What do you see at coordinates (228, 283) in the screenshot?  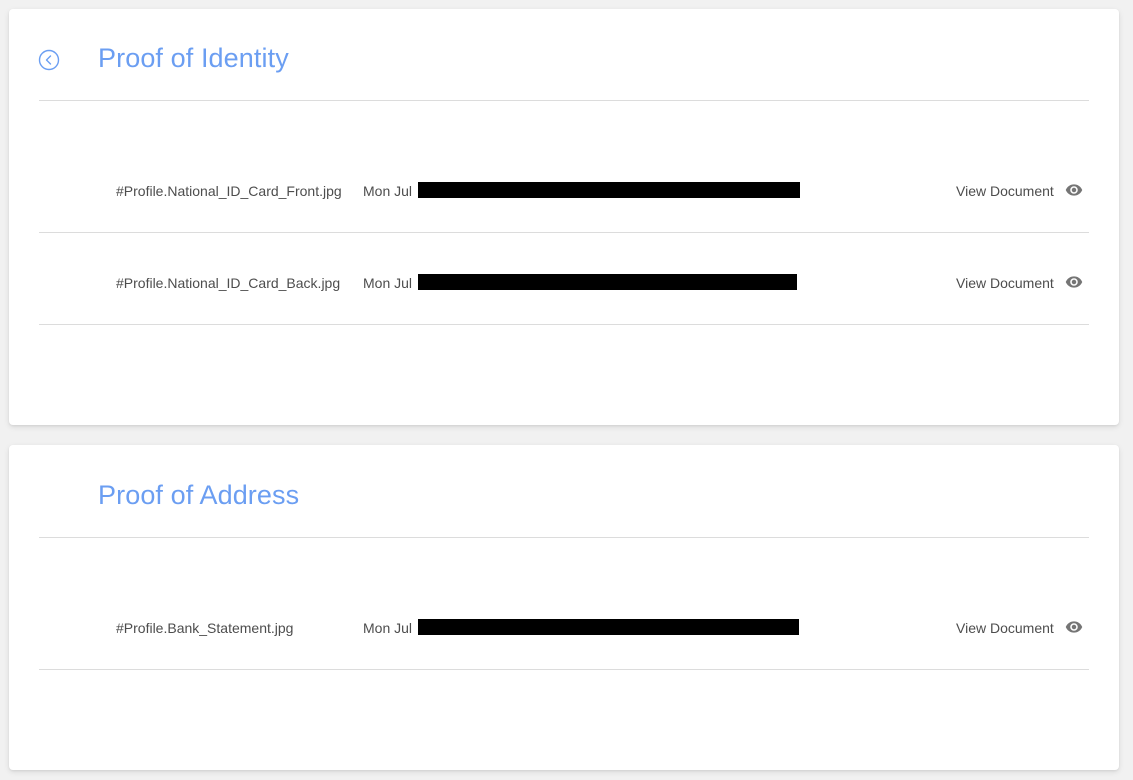 I see `document-file-name: #Profile.National_ID_Card_Back.jpg` at bounding box center [228, 283].